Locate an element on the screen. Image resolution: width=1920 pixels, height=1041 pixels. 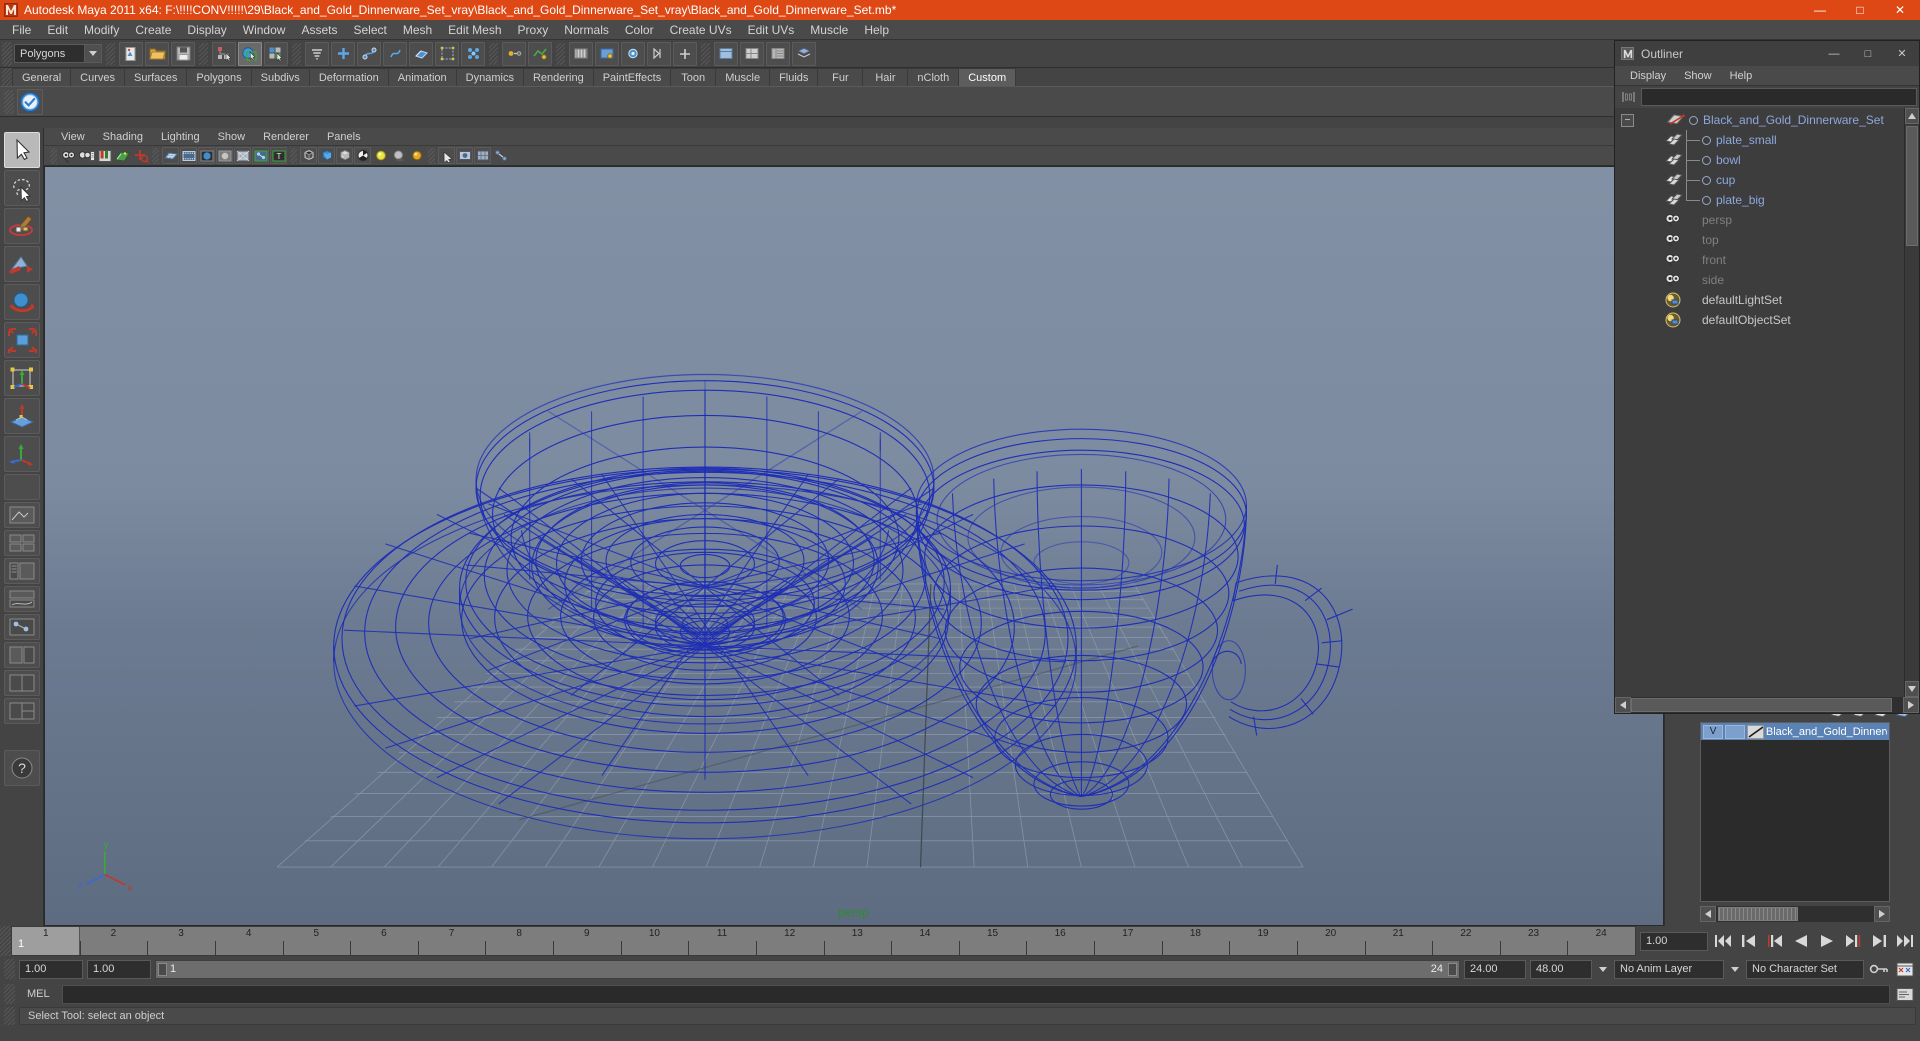
viewport-menu-show: Show is located at coordinates (232, 137).